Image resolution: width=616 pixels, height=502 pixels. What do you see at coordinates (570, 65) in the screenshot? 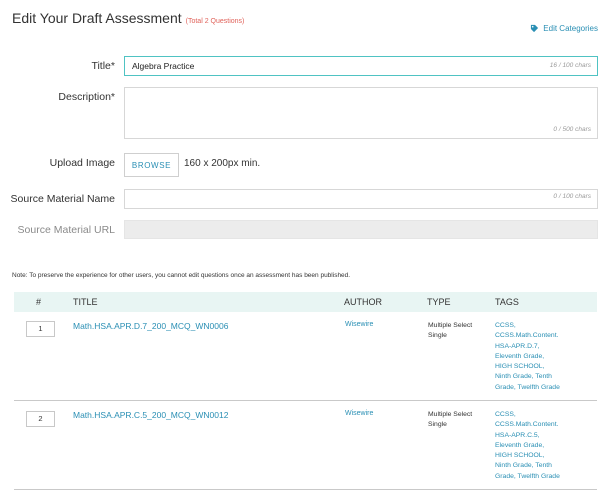
I see `title-char-count: 16 / 100 chars` at bounding box center [570, 65].